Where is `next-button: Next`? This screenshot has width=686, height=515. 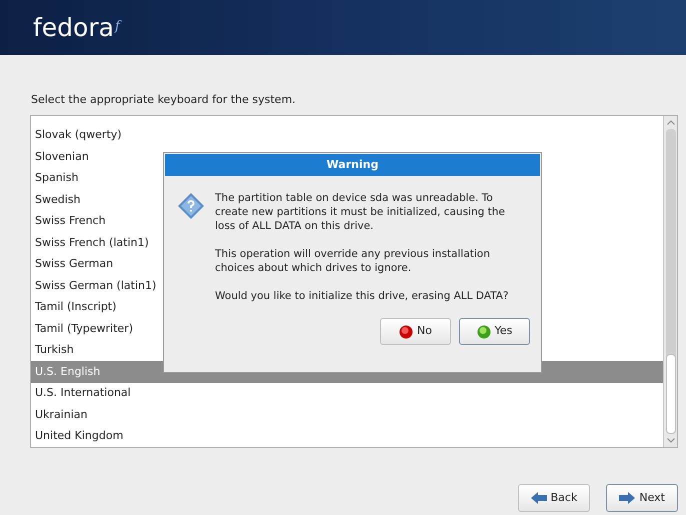 next-button: Next is located at coordinates (642, 498).